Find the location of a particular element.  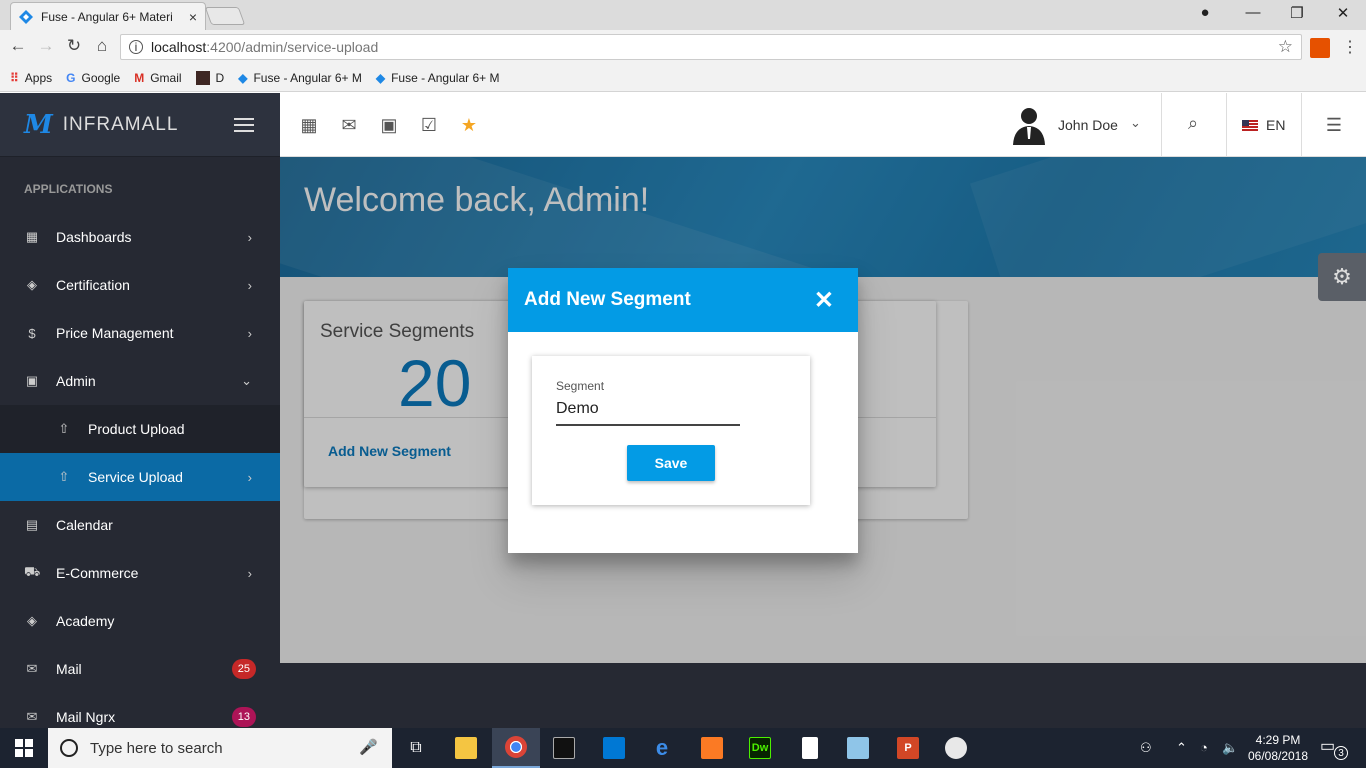

google-icon: G is located at coordinates (71, 77).